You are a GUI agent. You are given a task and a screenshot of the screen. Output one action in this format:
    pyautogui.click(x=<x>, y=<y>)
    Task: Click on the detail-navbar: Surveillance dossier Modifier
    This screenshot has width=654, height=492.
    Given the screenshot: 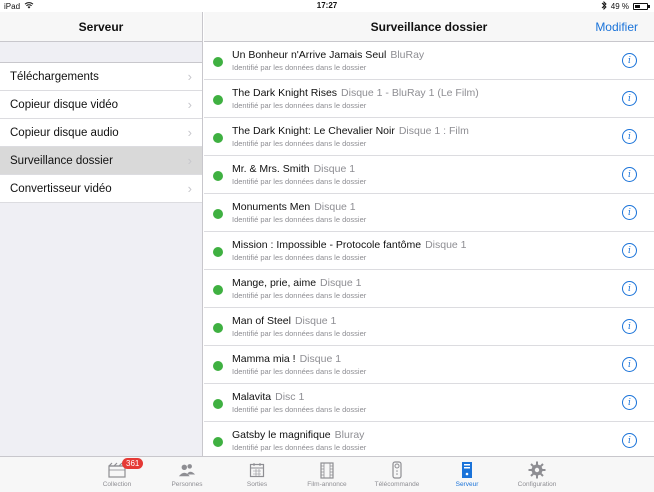 What is the action you would take?
    pyautogui.click(x=429, y=27)
    